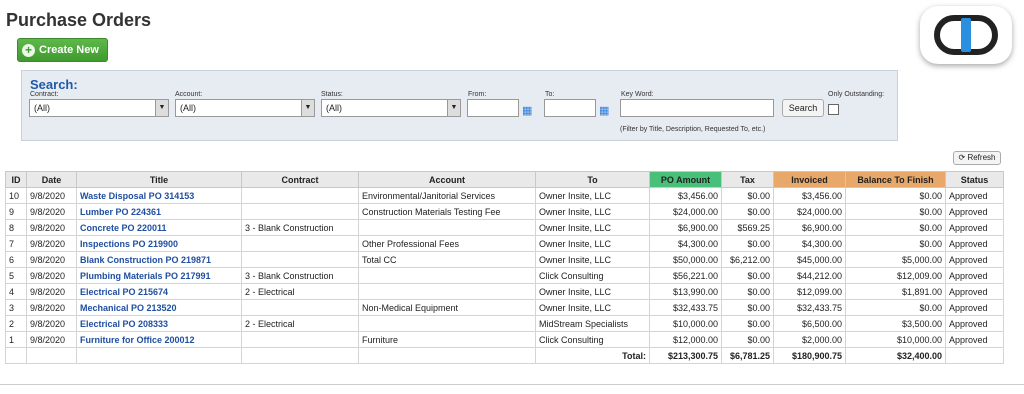  Describe the element at coordinates (803, 108) in the screenshot. I see `search-button: Search` at that location.